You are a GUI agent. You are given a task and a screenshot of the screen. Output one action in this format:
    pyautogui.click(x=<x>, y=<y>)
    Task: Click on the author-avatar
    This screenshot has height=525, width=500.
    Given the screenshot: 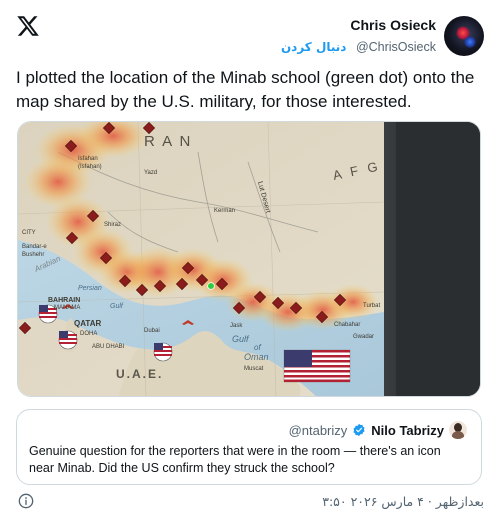 What is the action you would take?
    pyautogui.click(x=464, y=36)
    